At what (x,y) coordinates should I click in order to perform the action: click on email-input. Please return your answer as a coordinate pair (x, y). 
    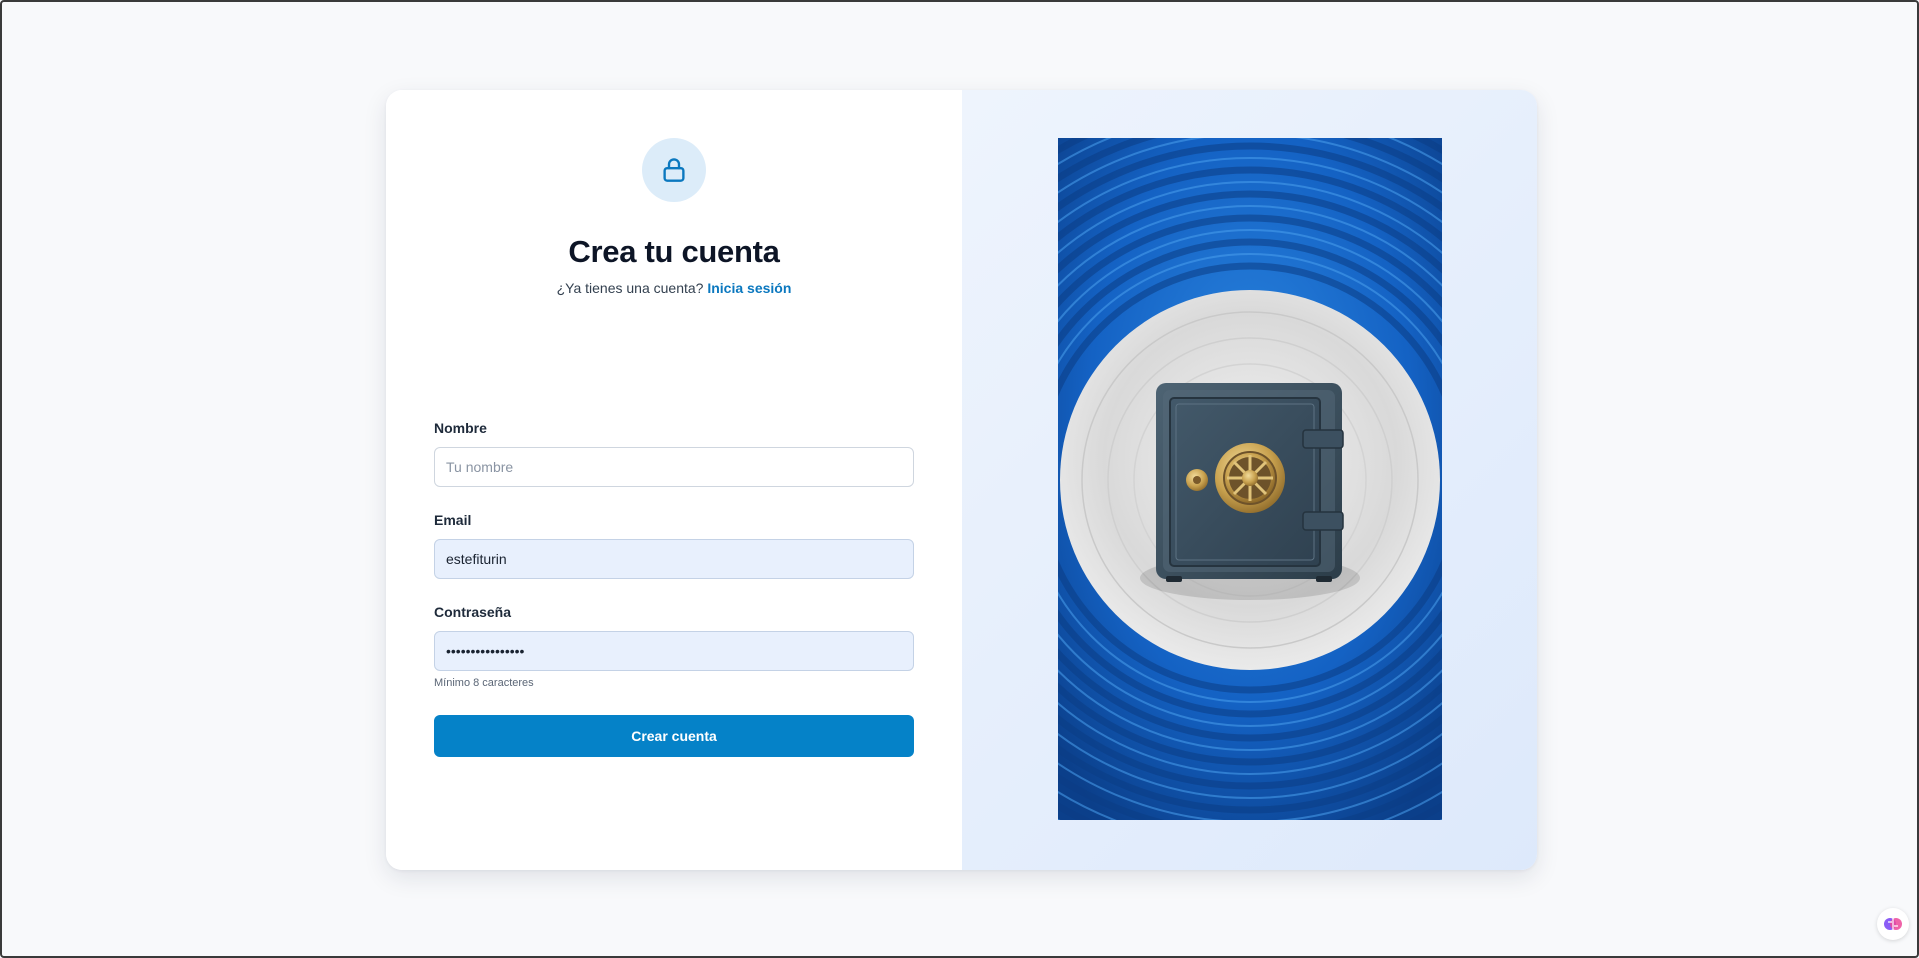
    Looking at the image, I should click on (674, 559).